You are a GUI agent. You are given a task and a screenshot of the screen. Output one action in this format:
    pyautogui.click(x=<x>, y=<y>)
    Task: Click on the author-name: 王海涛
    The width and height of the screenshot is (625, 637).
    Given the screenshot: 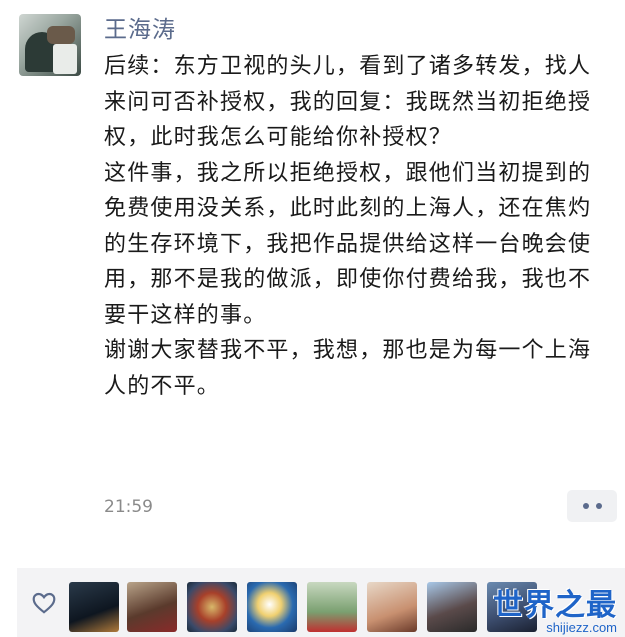 What is the action you would take?
    pyautogui.click(x=140, y=27)
    